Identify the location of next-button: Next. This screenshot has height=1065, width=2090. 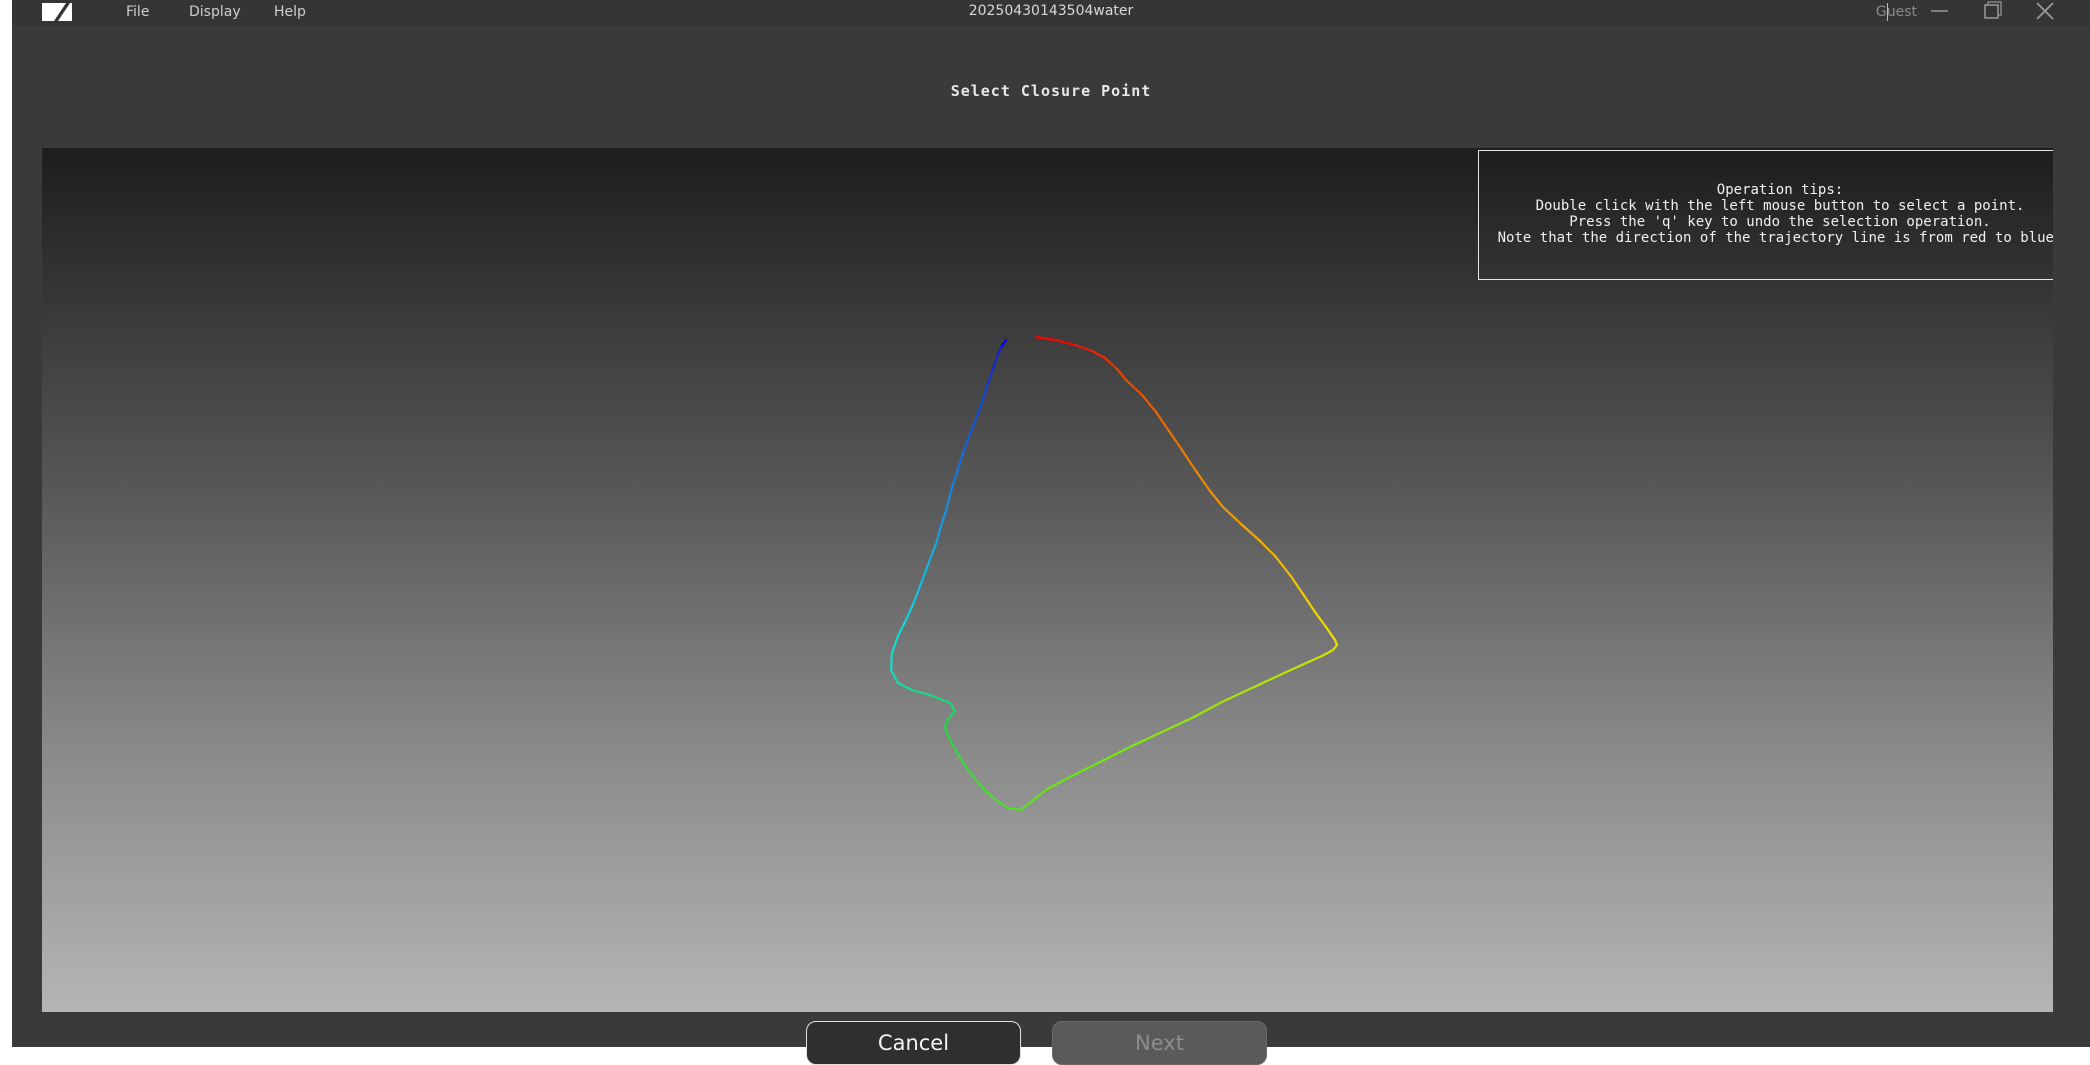
(1159, 1043).